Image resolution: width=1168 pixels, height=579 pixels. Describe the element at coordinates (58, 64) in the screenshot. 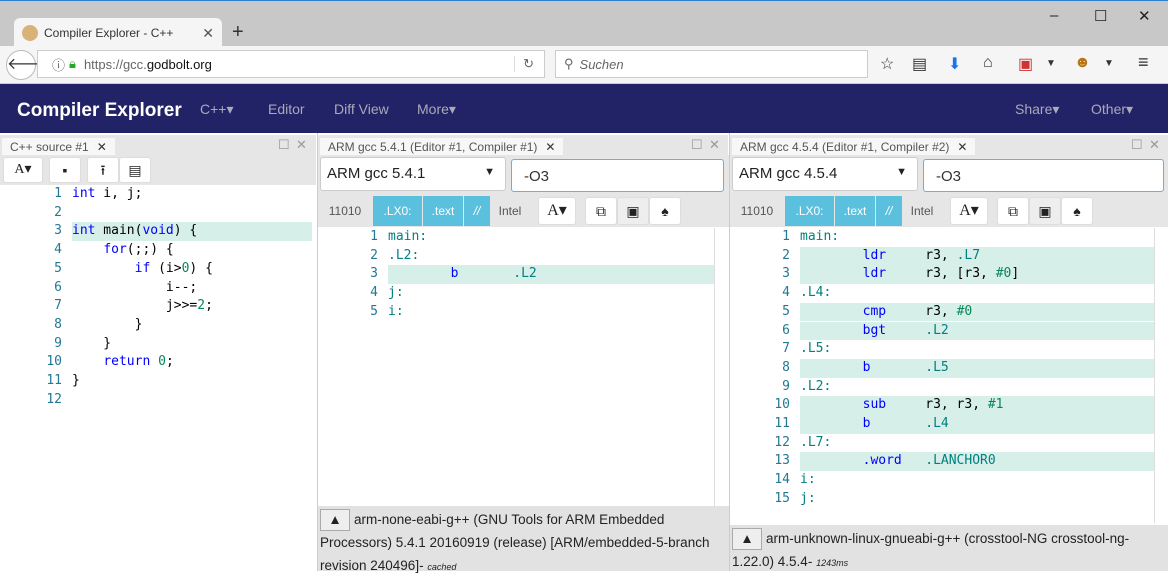

I see `info-icon: ⓘ` at that location.